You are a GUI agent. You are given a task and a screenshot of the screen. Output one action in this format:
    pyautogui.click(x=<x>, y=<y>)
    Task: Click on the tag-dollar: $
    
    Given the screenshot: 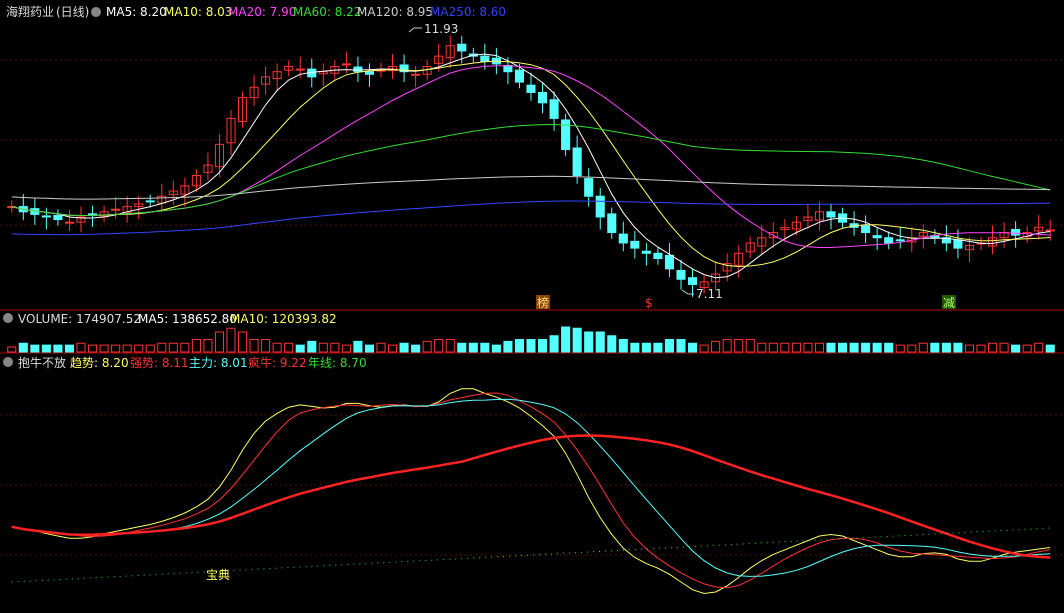 What is the action you would take?
    pyautogui.click(x=649, y=303)
    